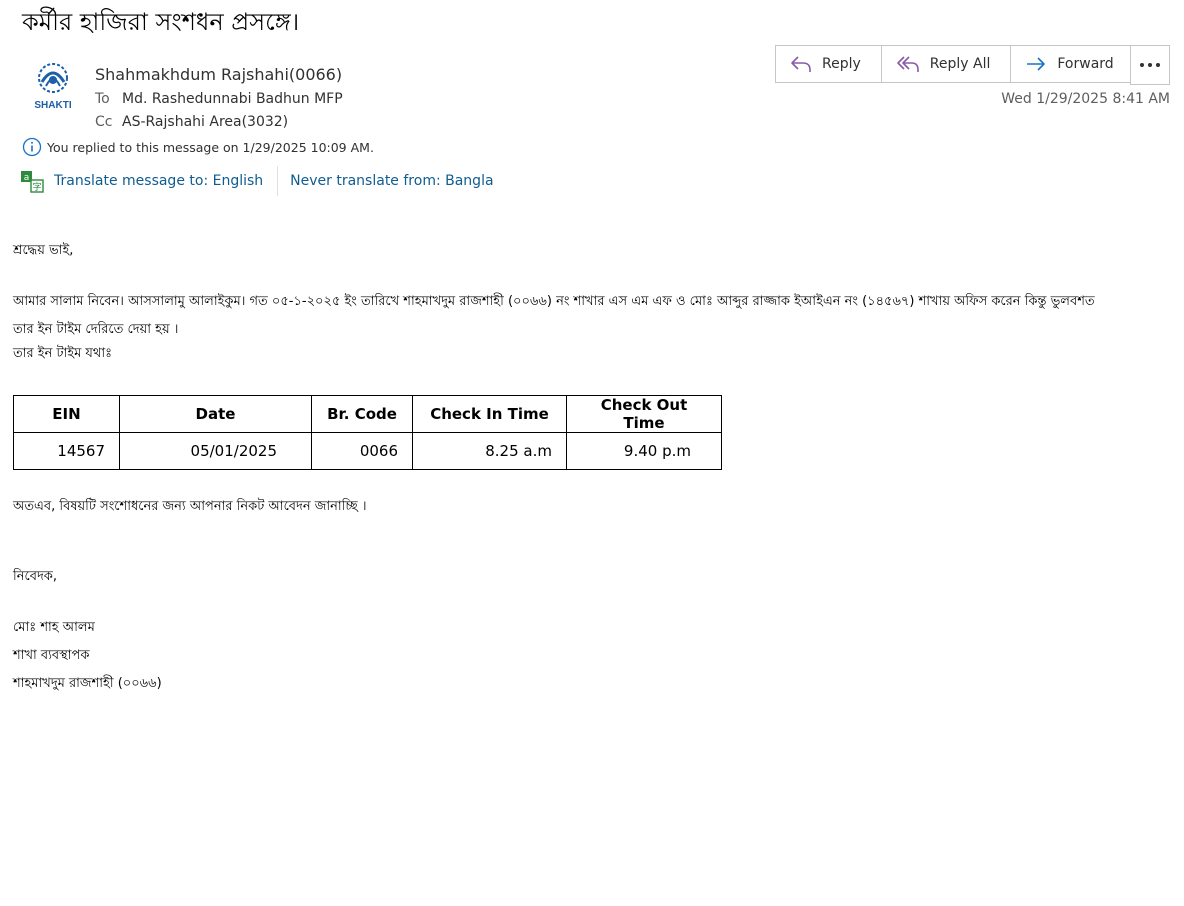  What do you see at coordinates (35, 576) in the screenshot?
I see `closing: নিবেদক,` at bounding box center [35, 576].